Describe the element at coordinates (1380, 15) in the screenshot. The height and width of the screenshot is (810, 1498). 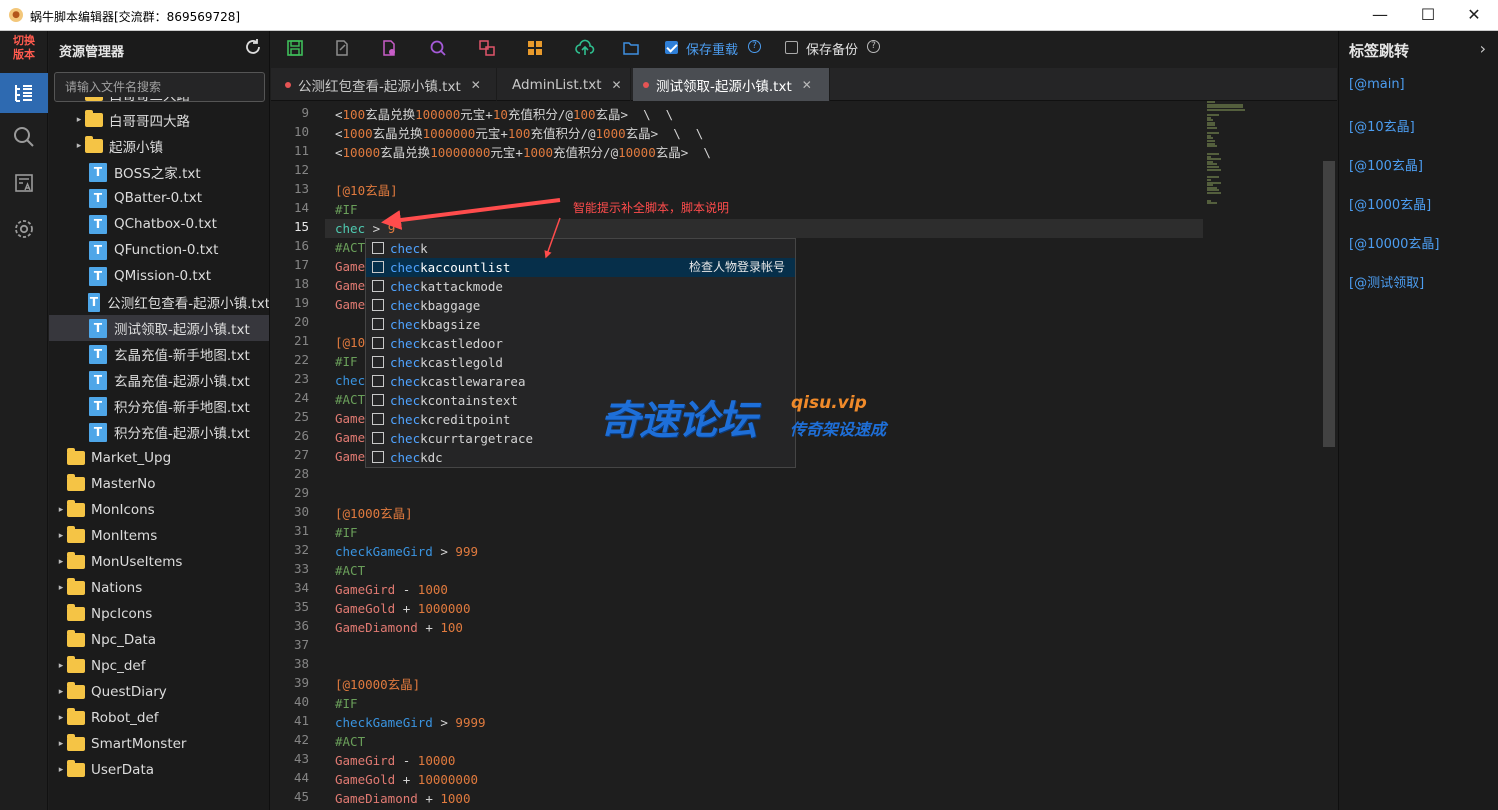
I see `minimize-button: —` at that location.